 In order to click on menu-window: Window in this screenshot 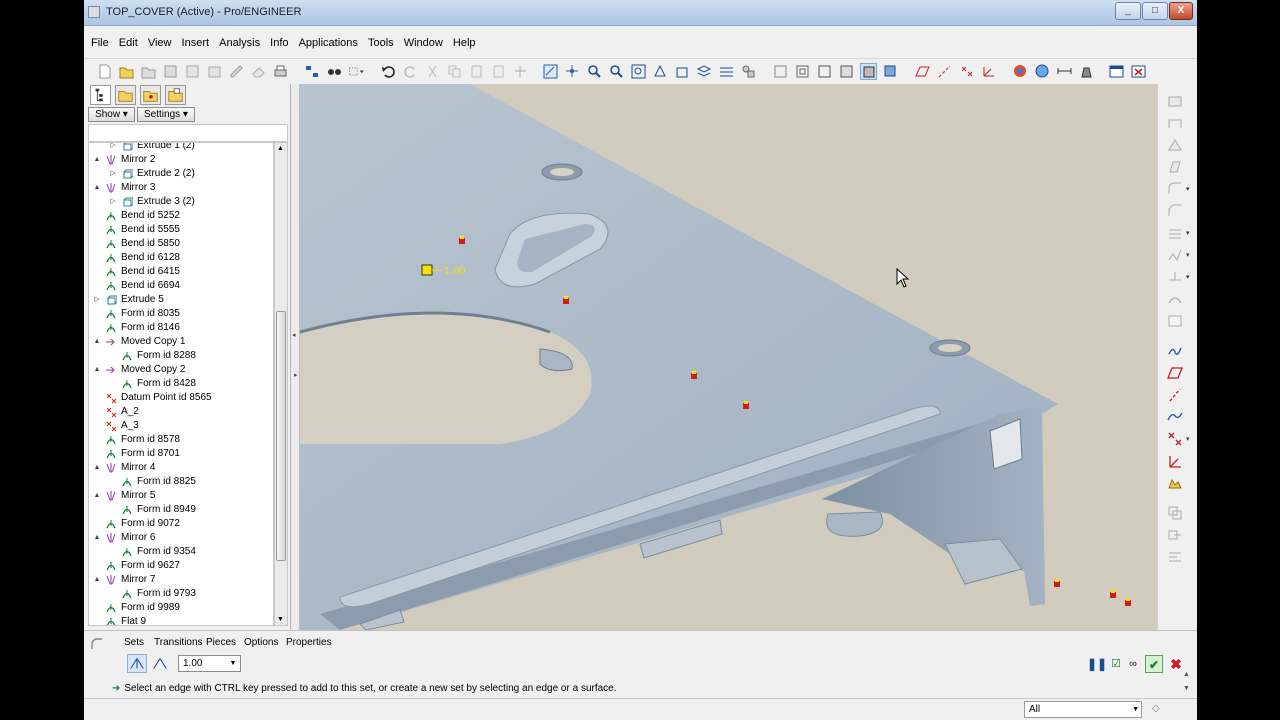, I will do `click(423, 43)`.